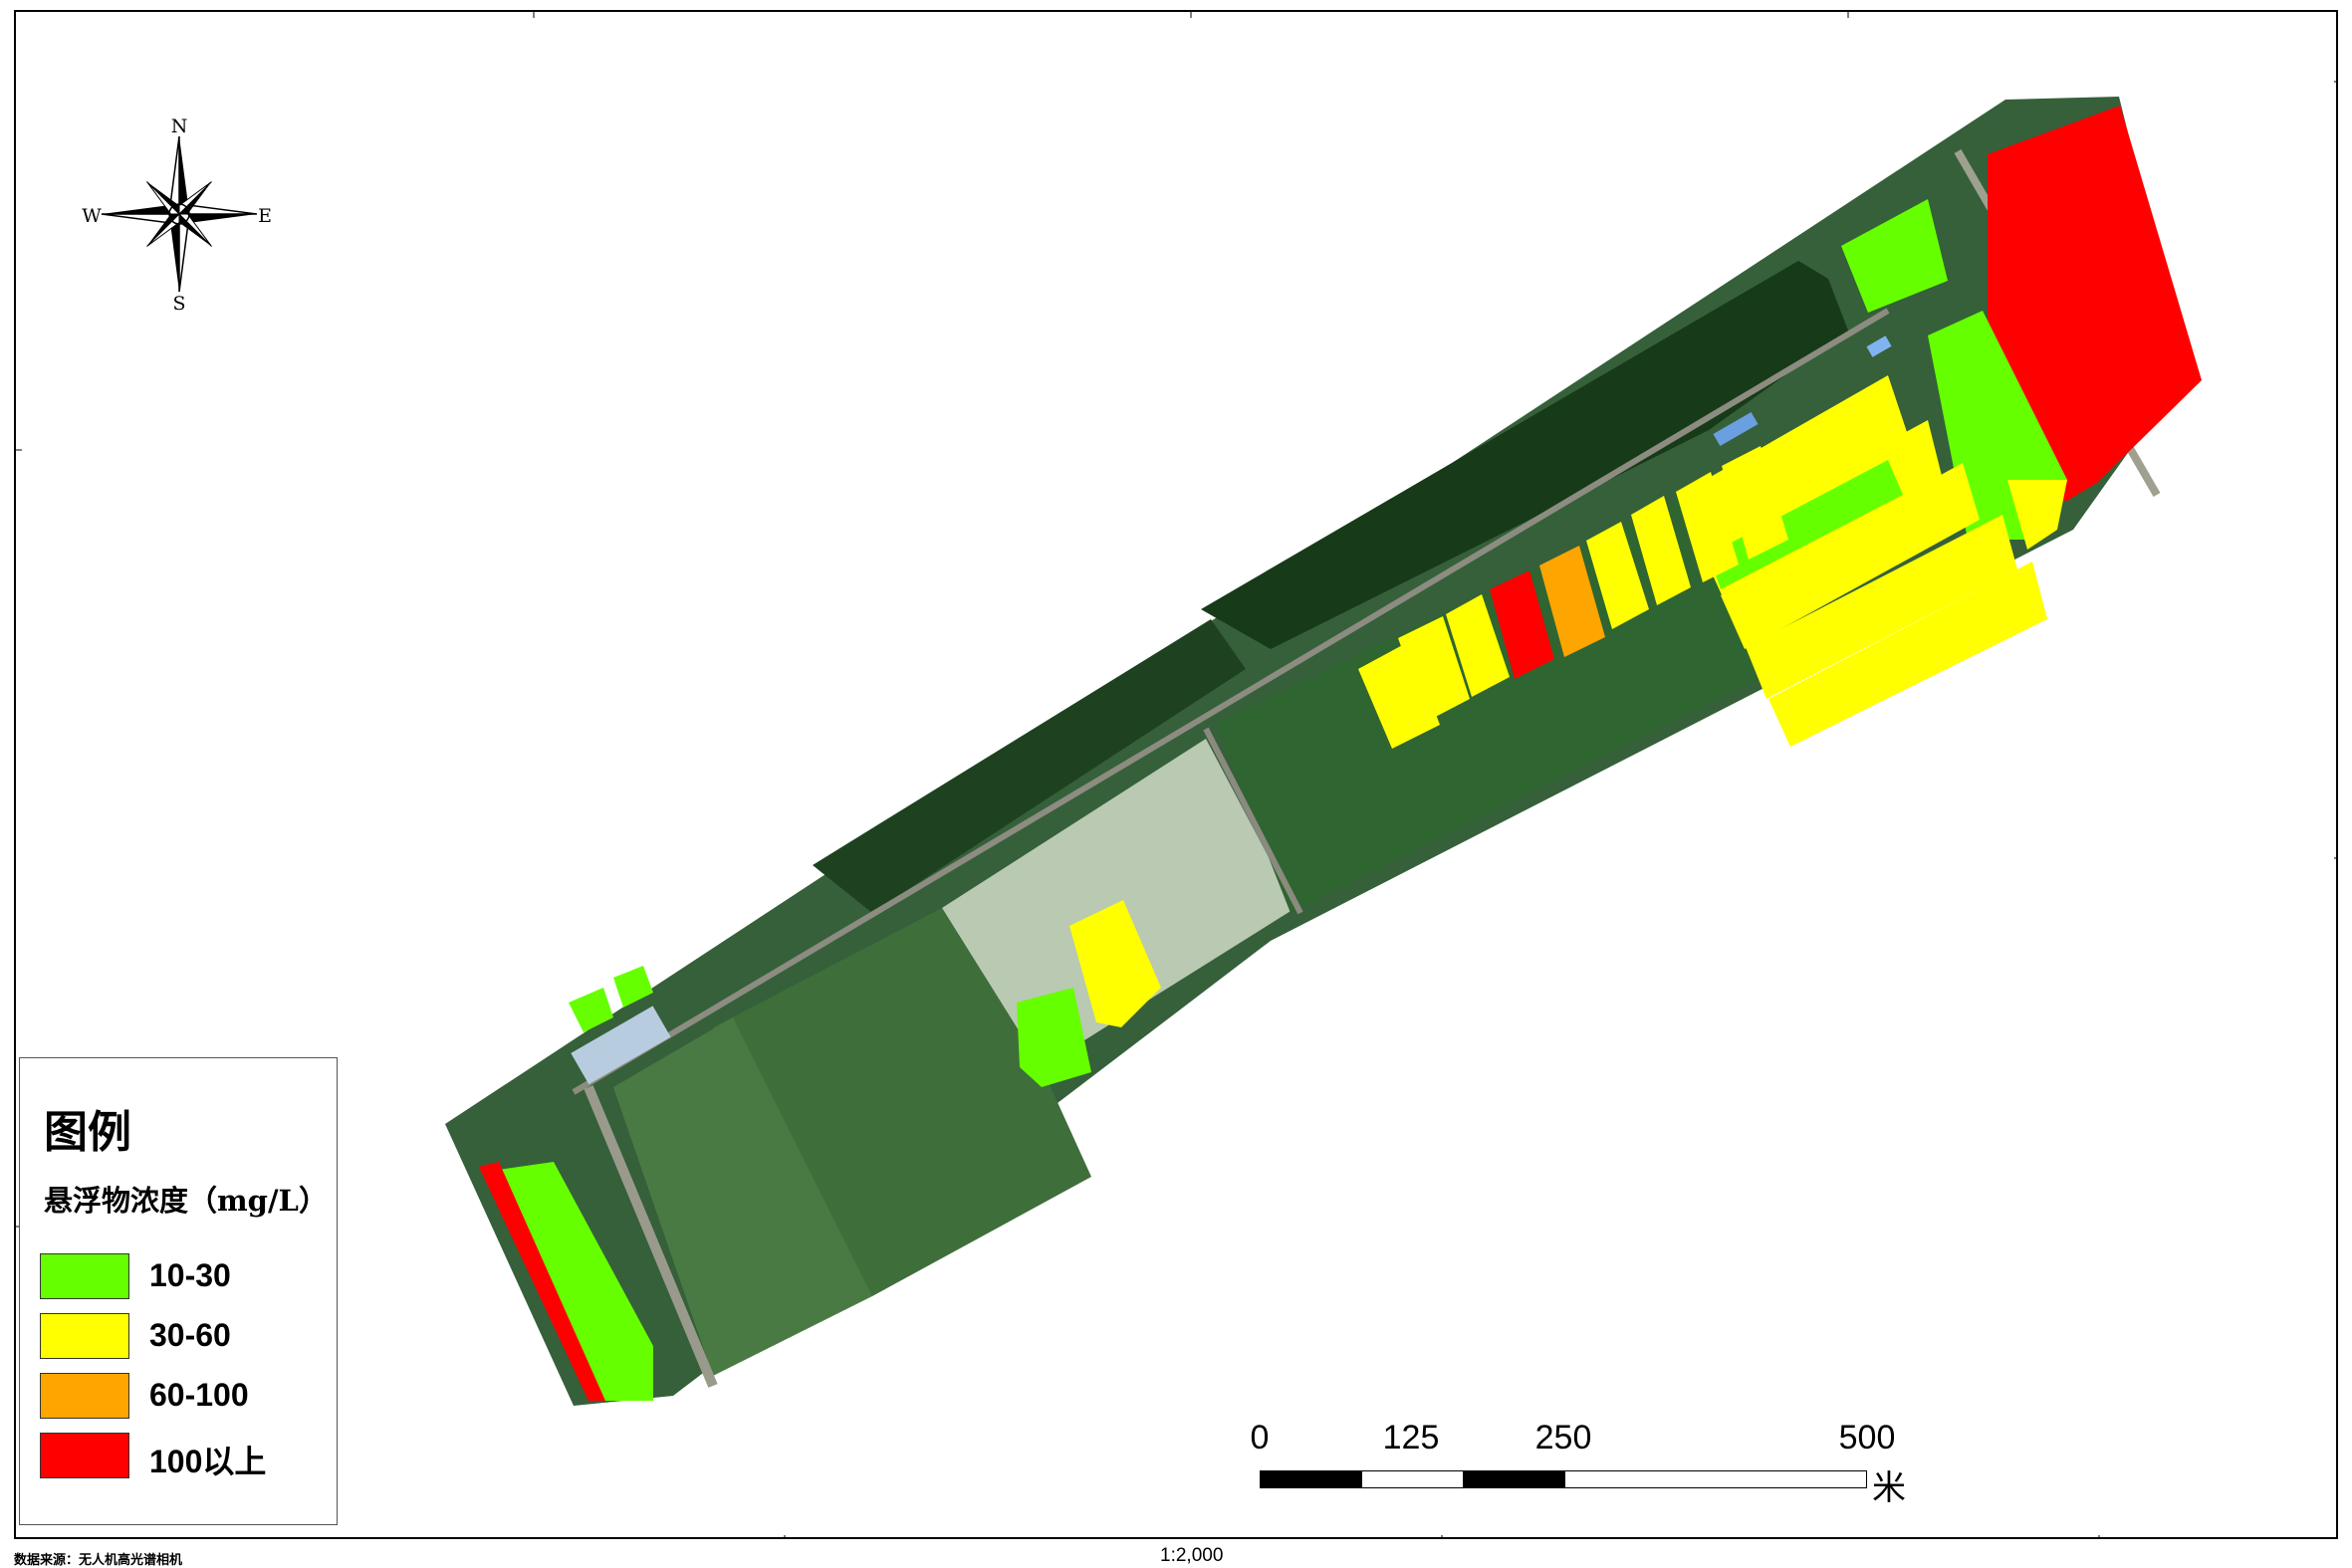  What do you see at coordinates (1889, 1488) in the screenshot?
I see `scale-unit: 米` at bounding box center [1889, 1488].